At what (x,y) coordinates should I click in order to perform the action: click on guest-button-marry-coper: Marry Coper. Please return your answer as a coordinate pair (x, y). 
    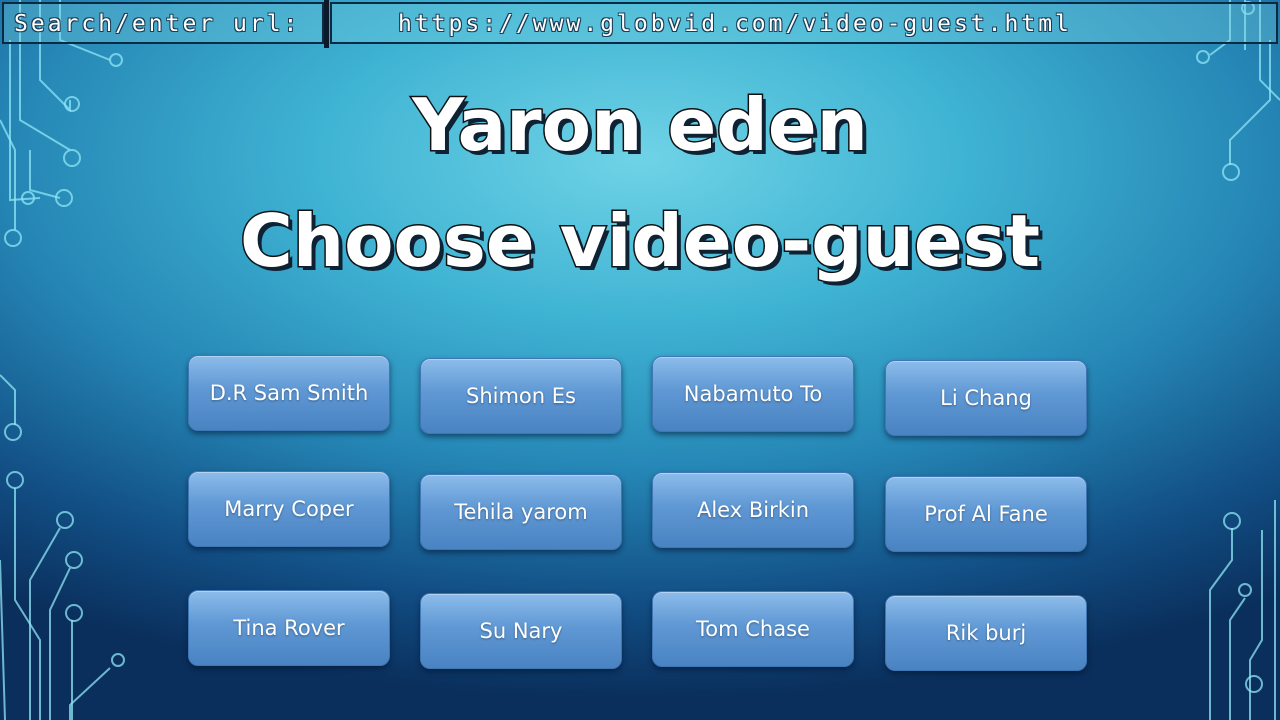
    Looking at the image, I should click on (289, 509).